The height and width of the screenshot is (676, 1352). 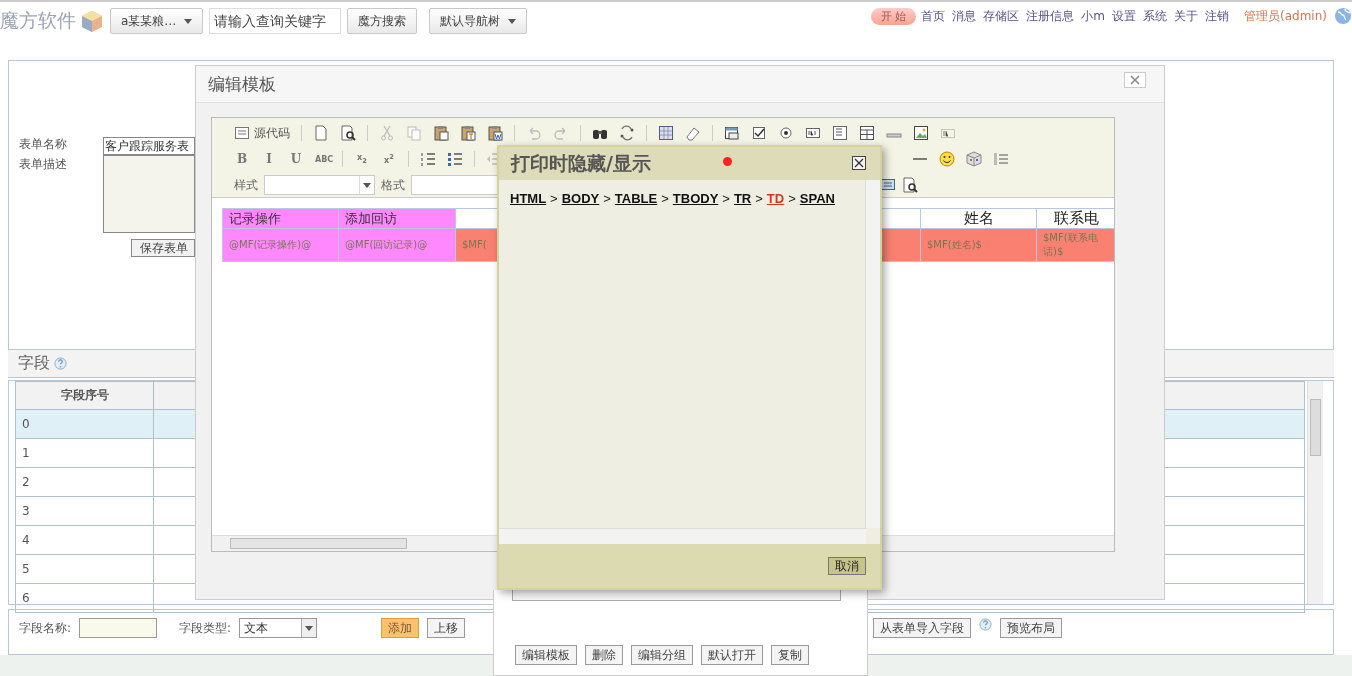 What do you see at coordinates (1186, 16) in the screenshot?
I see `nav-link: 关于` at bounding box center [1186, 16].